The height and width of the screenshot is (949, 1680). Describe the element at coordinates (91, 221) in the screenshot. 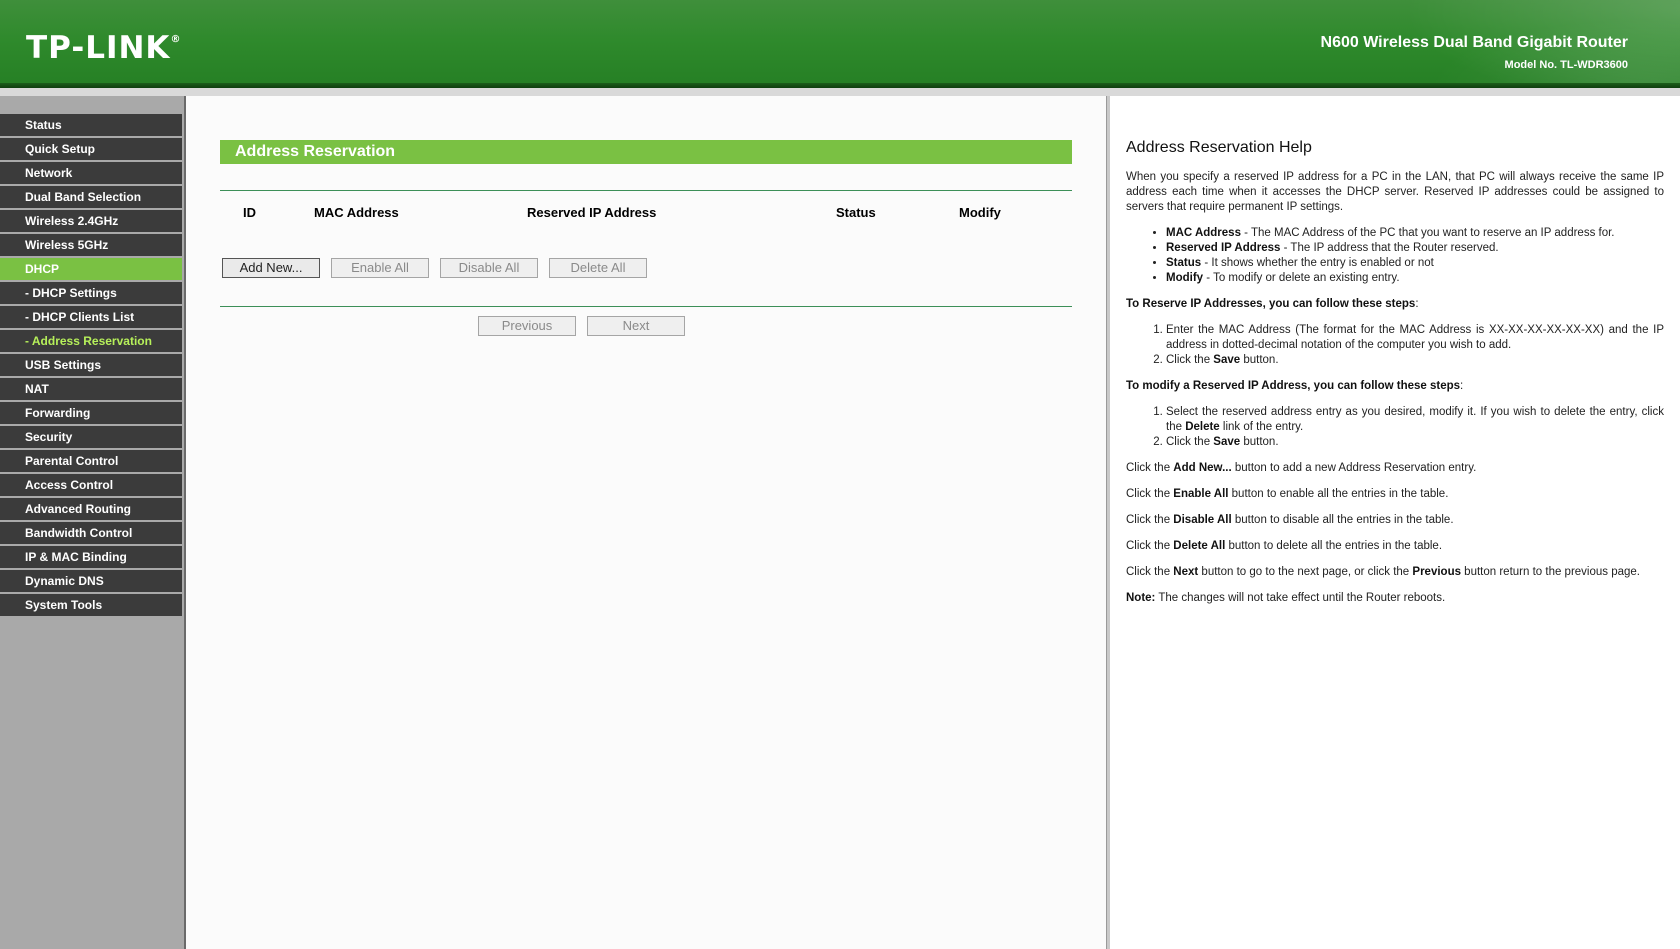

I see `sidebar-item-wireless-2-4ghz: Wireless 2.4GHz` at that location.